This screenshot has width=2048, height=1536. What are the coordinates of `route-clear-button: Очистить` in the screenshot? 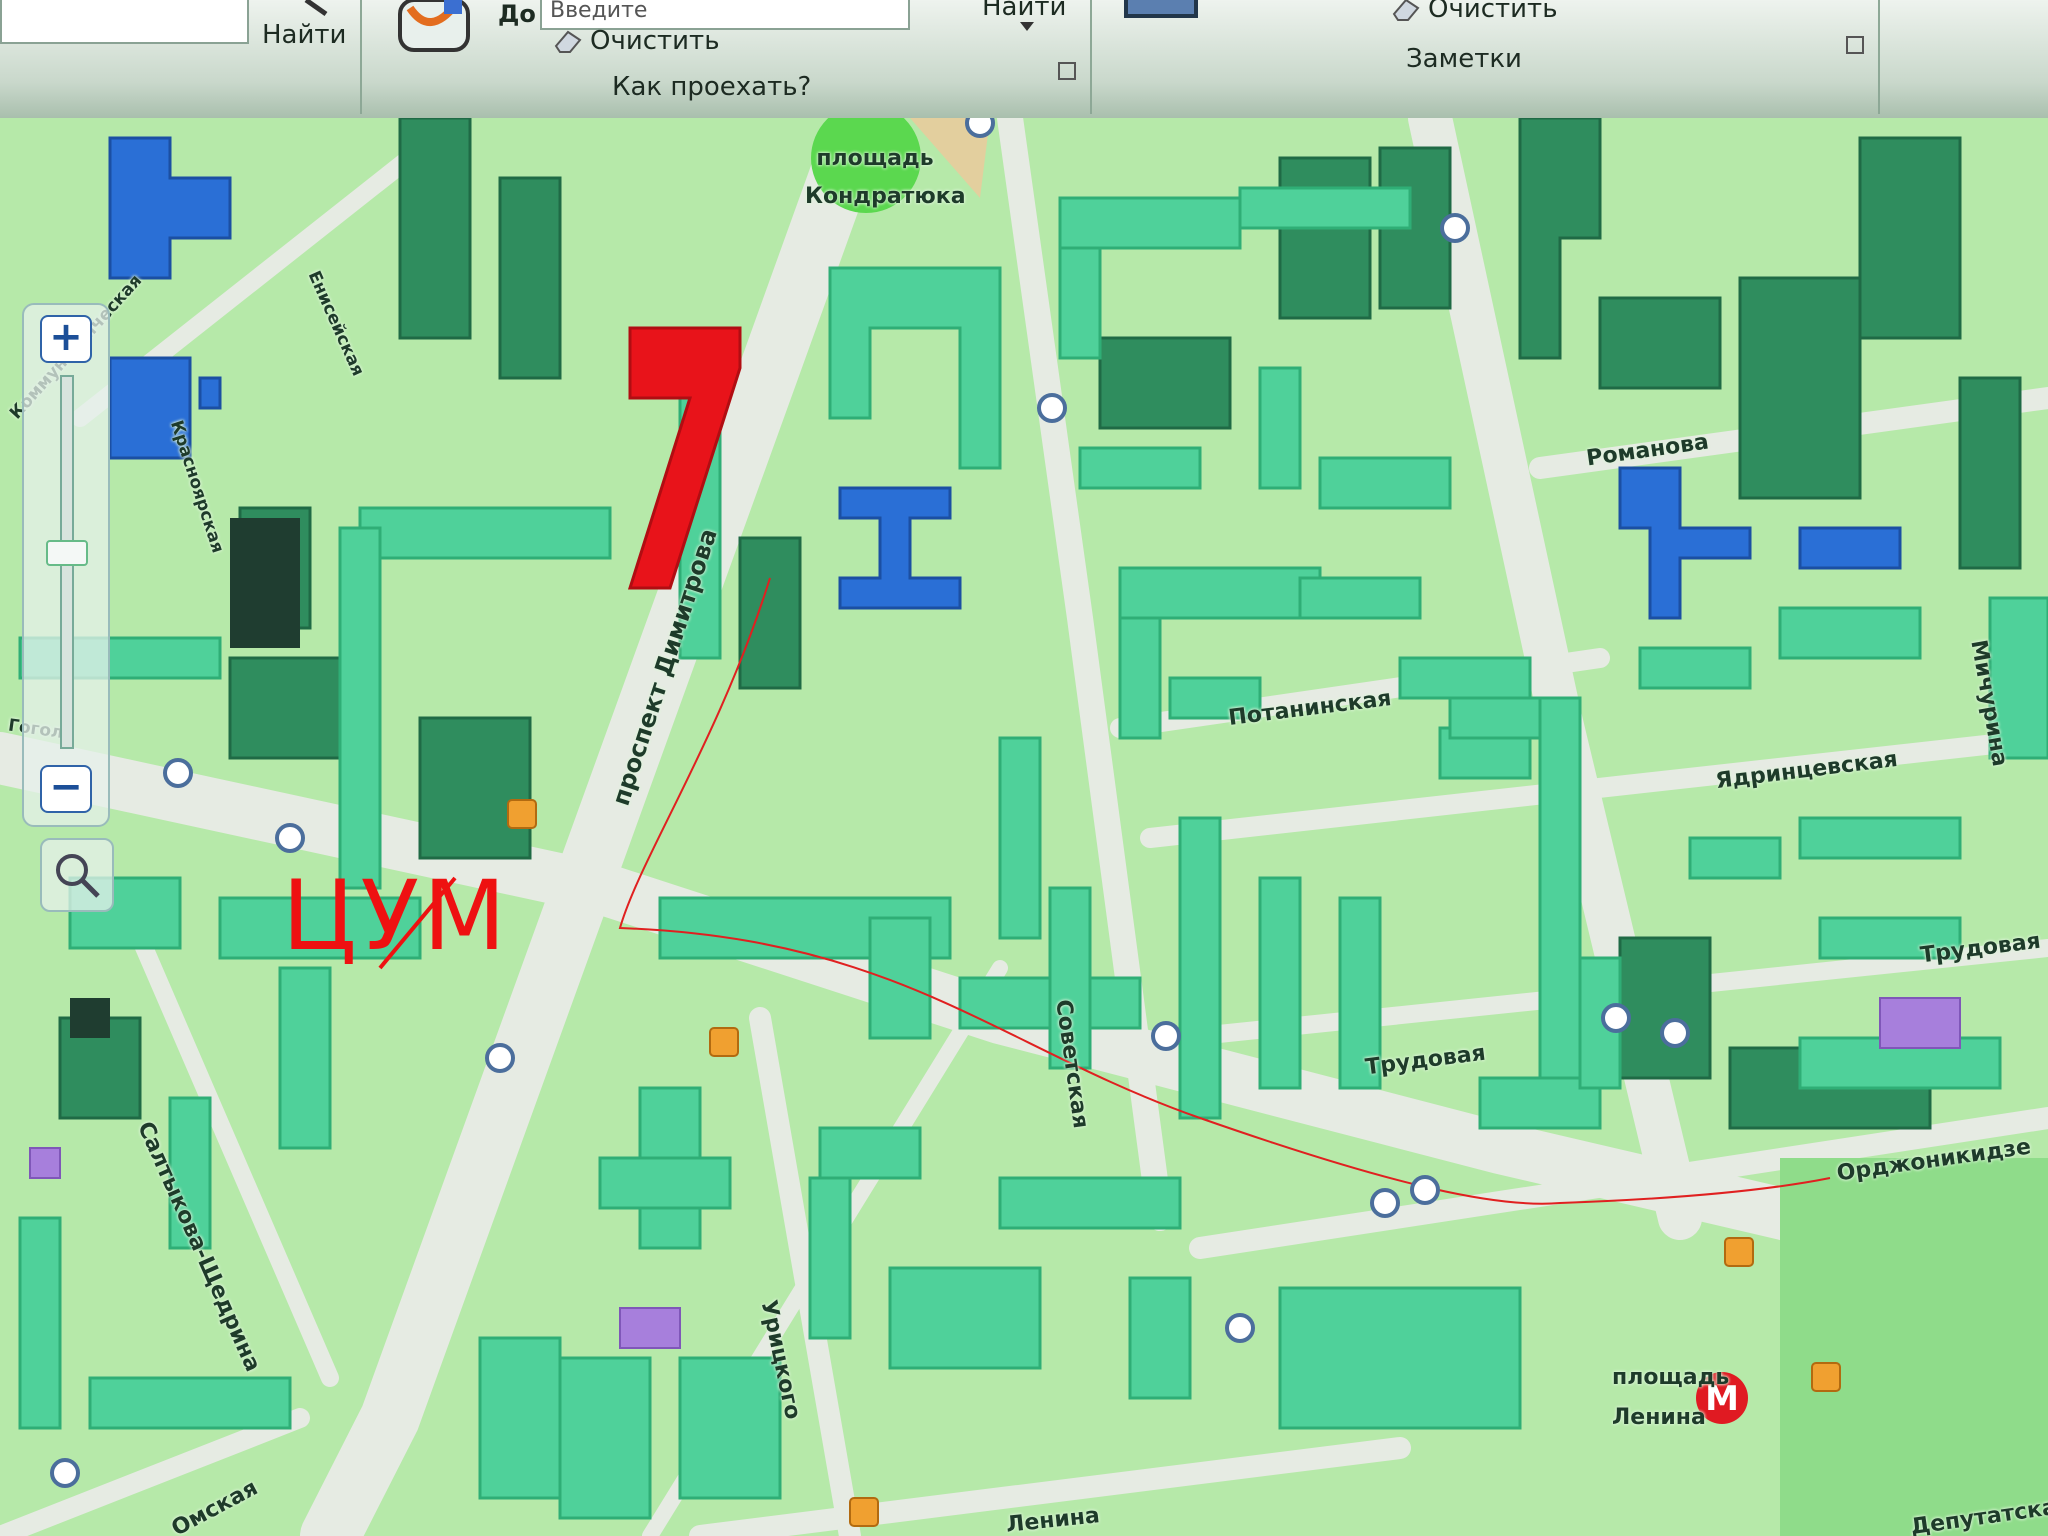 It's located at (636, 41).